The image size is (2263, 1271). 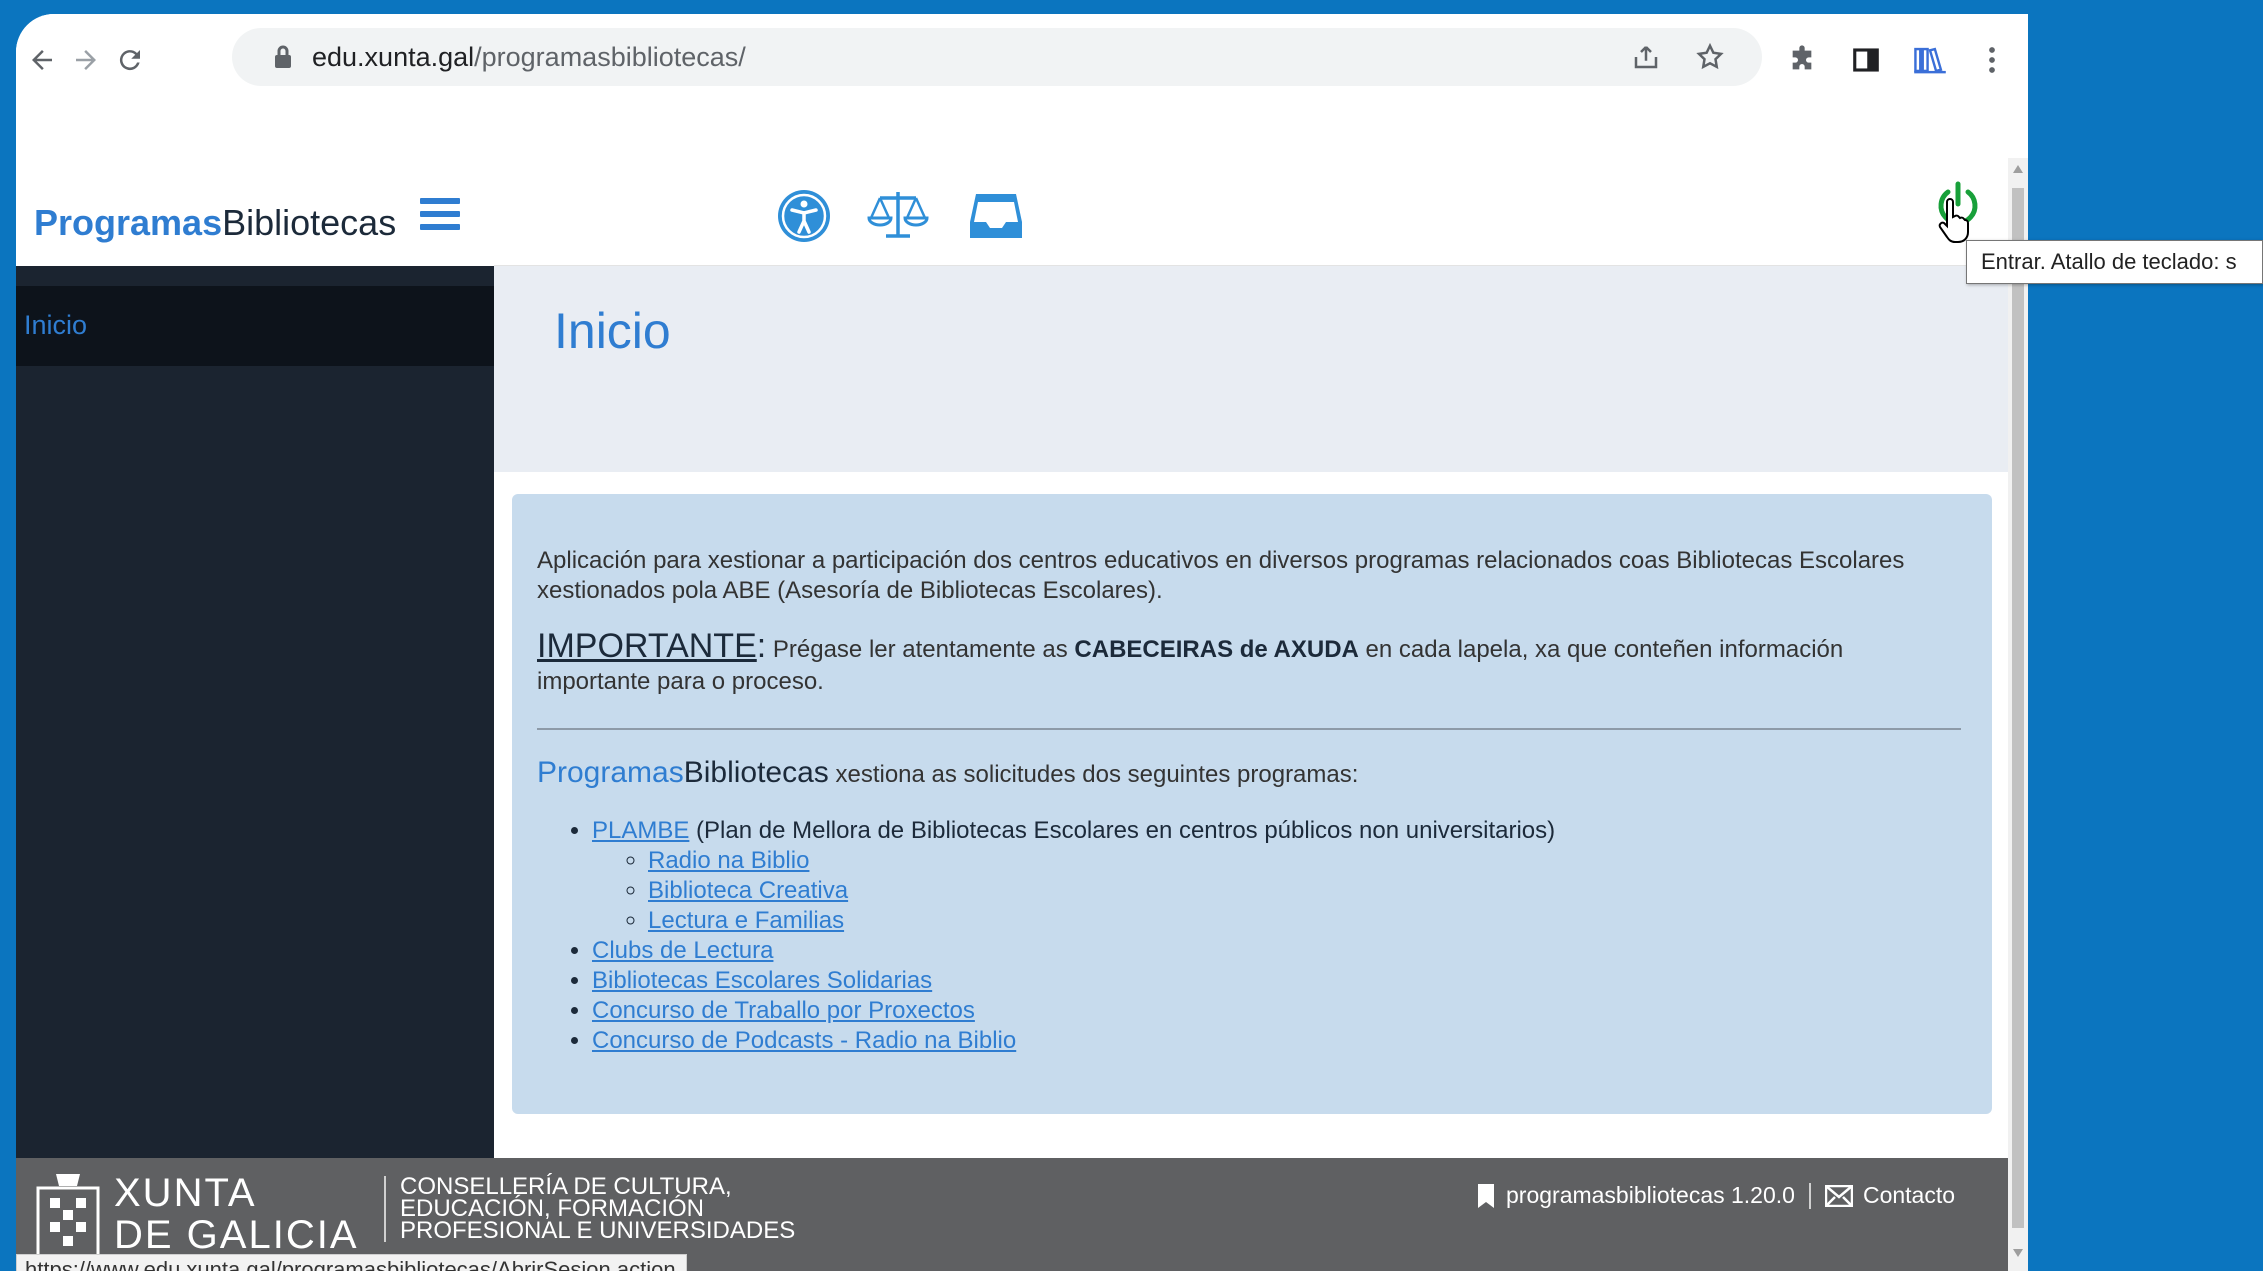 What do you see at coordinates (2114, 262) in the screenshot?
I see `login-tooltip: Entrar. Atallo de teclado: s` at bounding box center [2114, 262].